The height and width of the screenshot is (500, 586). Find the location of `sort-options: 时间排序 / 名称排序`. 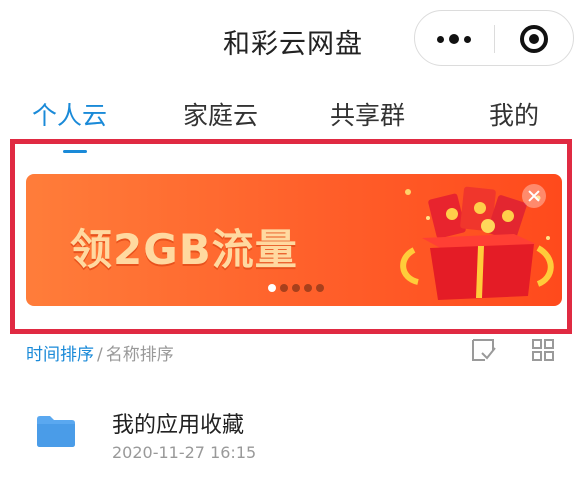

sort-options: 时间排序 / 名称排序 is located at coordinates (100, 352).